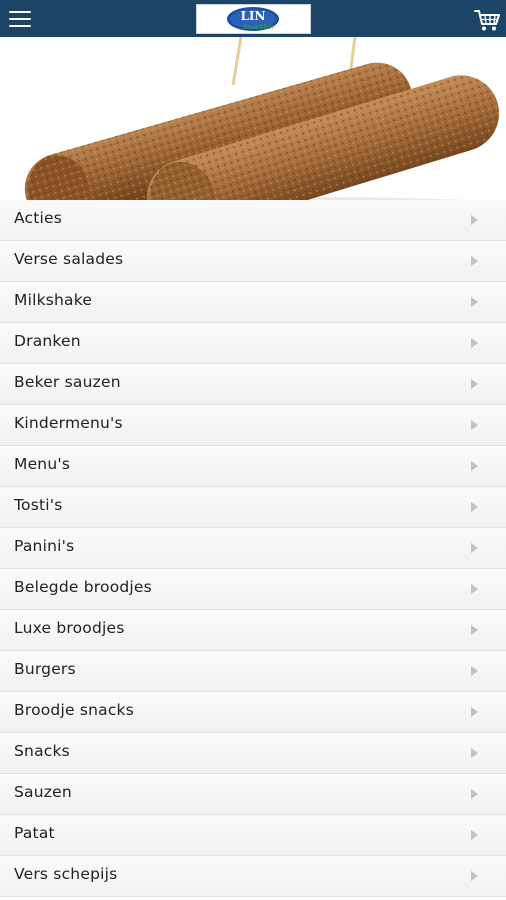 The width and height of the screenshot is (506, 900). What do you see at coordinates (74, 710) in the screenshot?
I see `category-label: Broodje snacks` at bounding box center [74, 710].